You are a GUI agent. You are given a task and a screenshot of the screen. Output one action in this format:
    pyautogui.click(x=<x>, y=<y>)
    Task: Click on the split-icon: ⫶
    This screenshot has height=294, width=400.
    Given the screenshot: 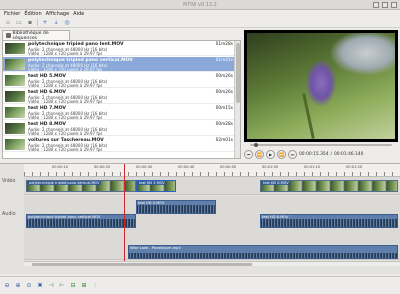 What is the action you would take?
    pyautogui.click(x=95, y=286)
    